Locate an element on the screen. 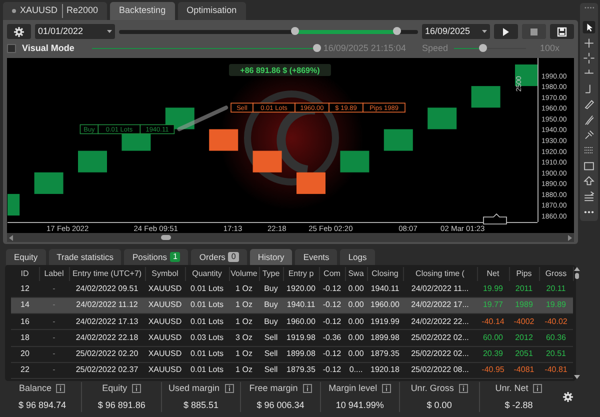 The image size is (600, 417). column-header: Label is located at coordinates (54, 274).